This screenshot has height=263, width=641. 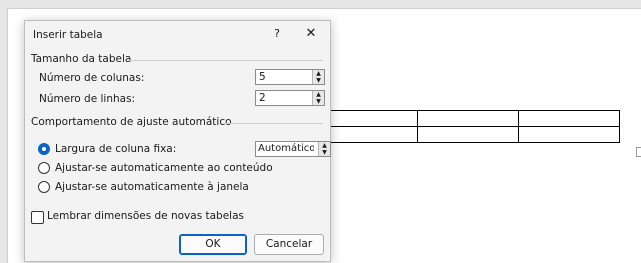 I want to click on radio-checked-icon, so click(x=44, y=149).